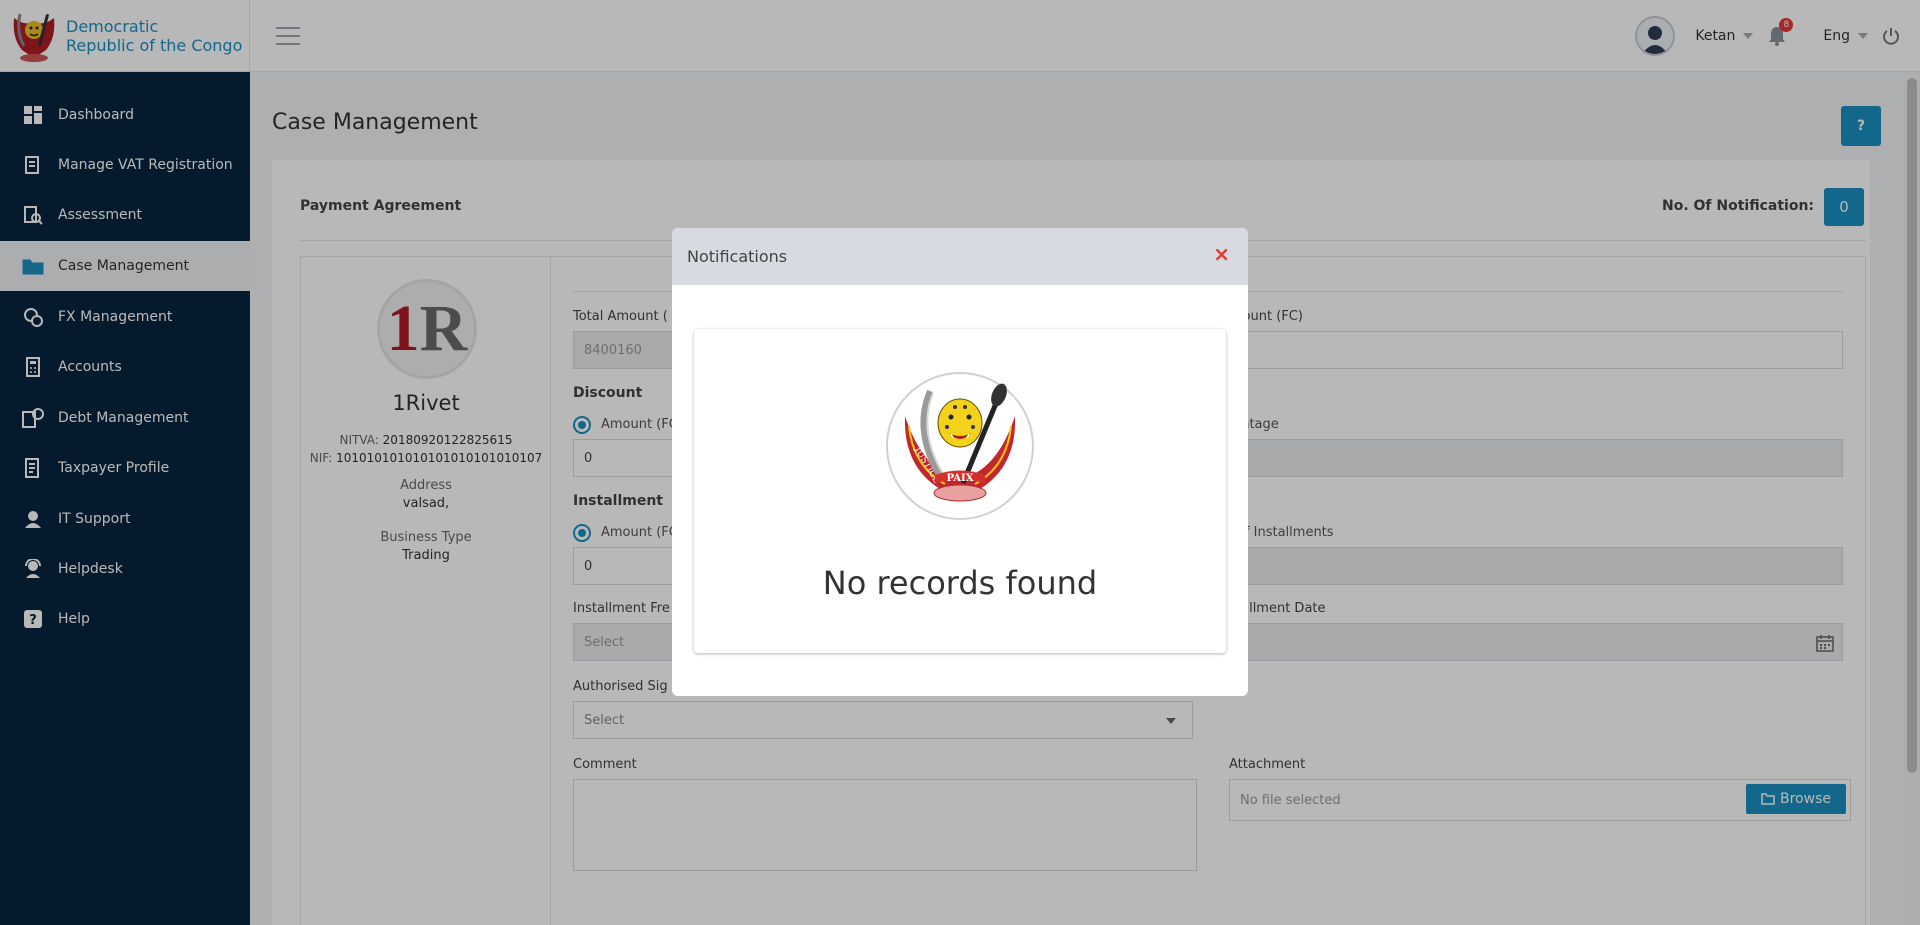 The image size is (1920, 925). What do you see at coordinates (960, 478) in the screenshot?
I see `motto-bottom: PAIX` at bounding box center [960, 478].